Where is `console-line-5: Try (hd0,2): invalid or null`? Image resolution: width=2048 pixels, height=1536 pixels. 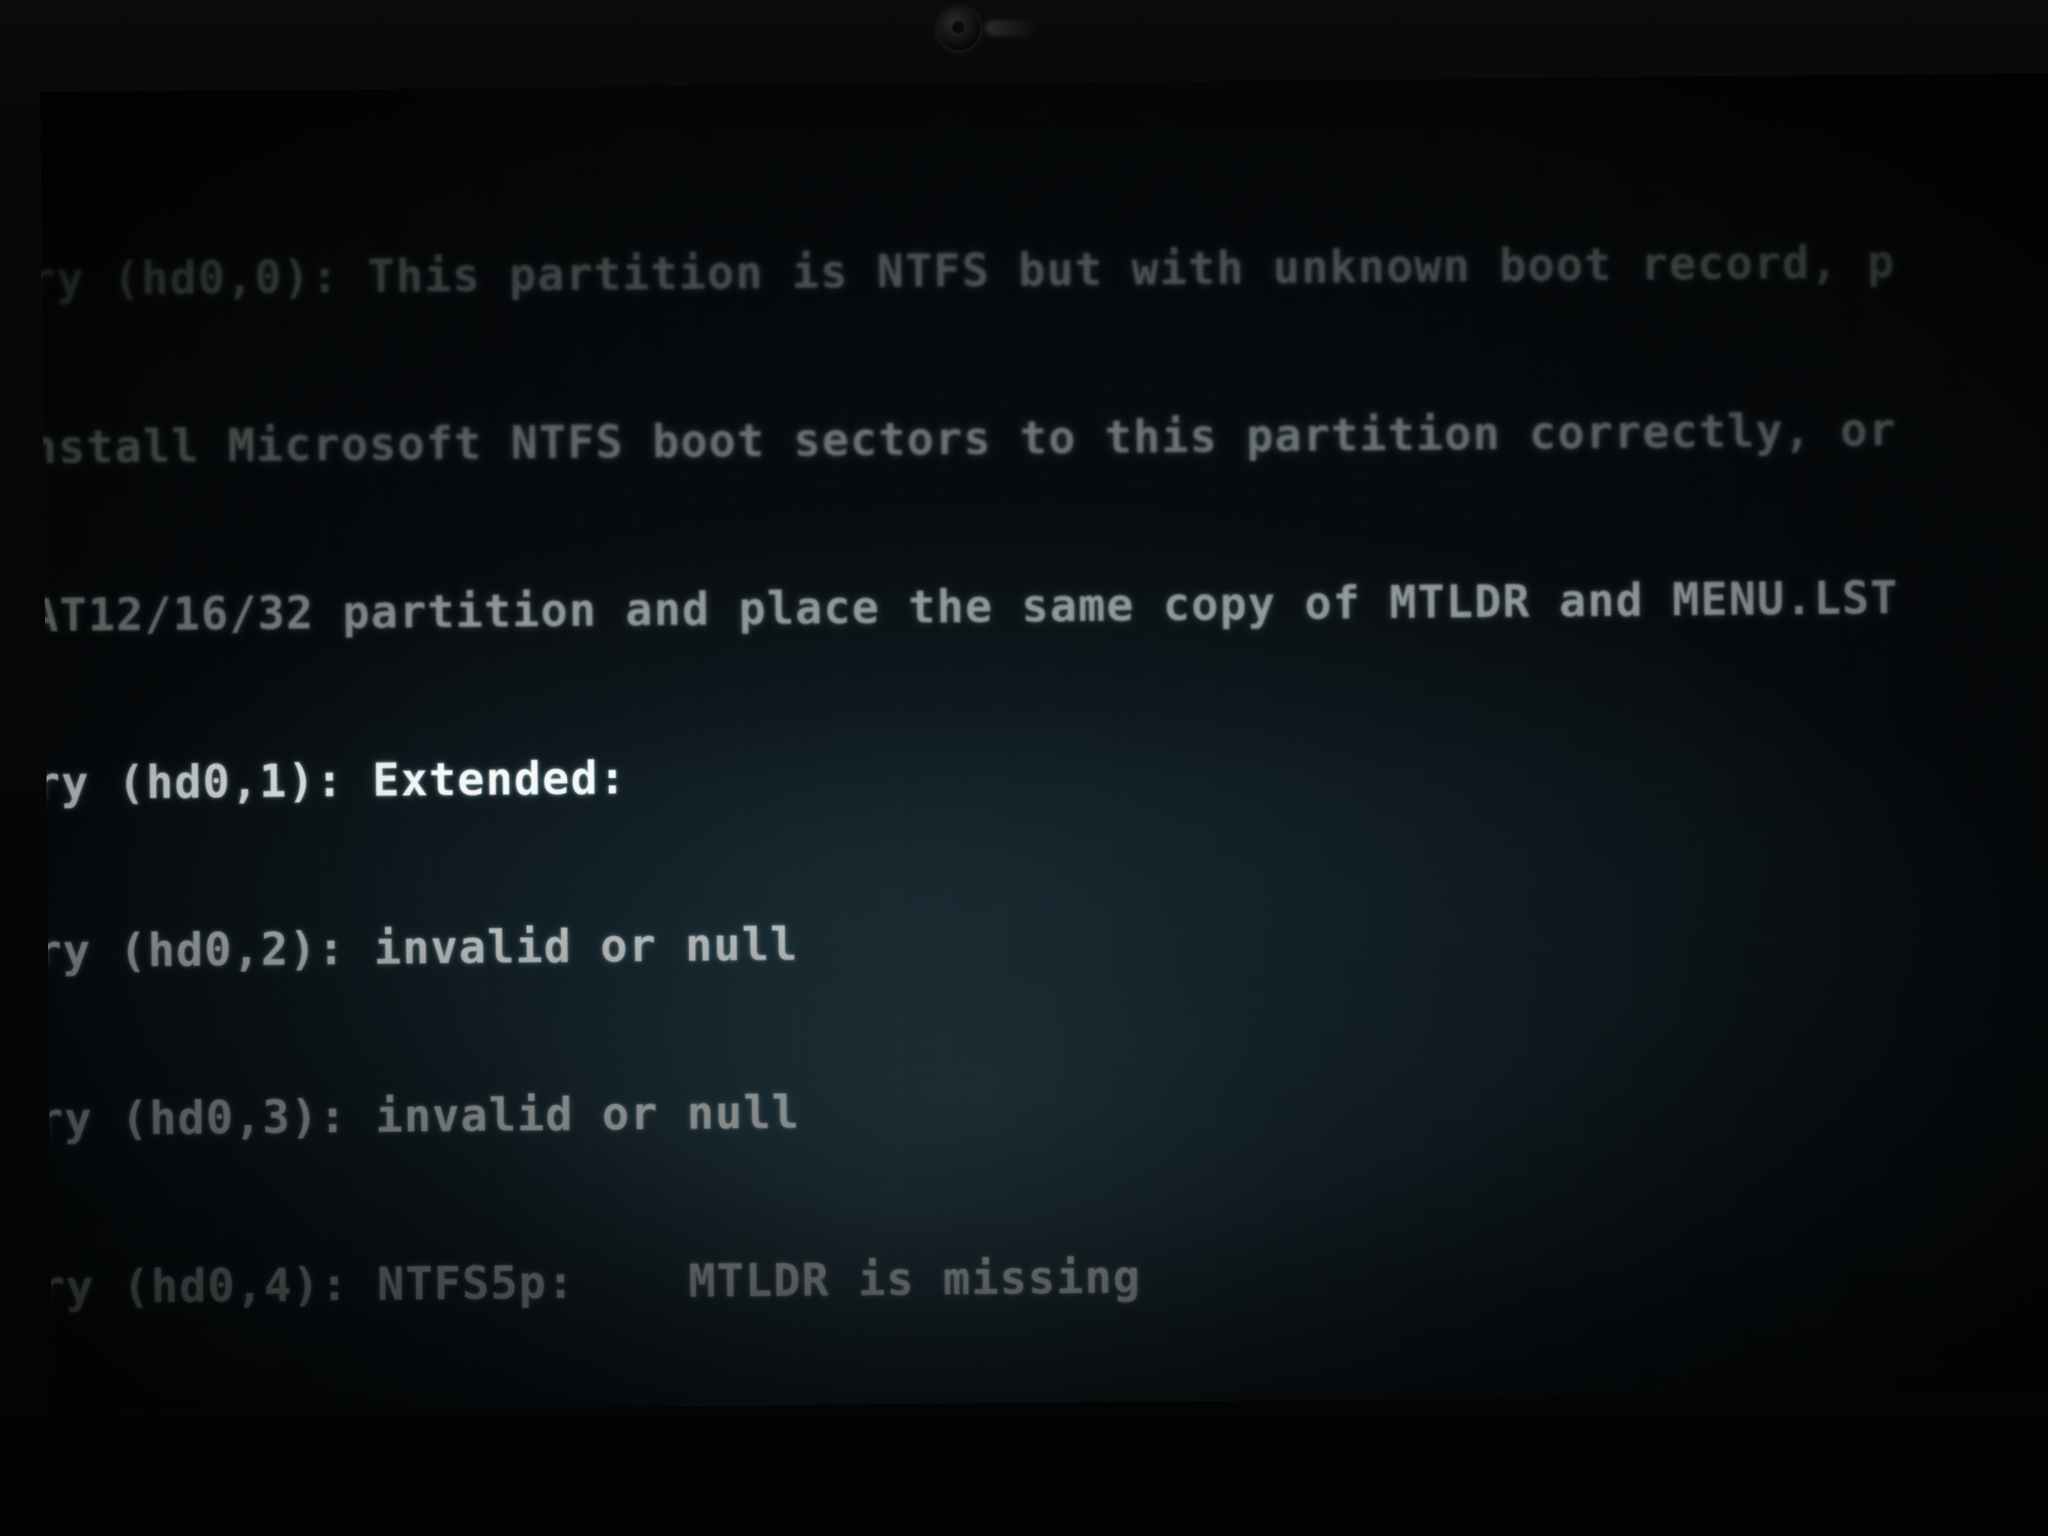 console-line-5: Try (hd0,2): invalid or null is located at coordinates (419, 948).